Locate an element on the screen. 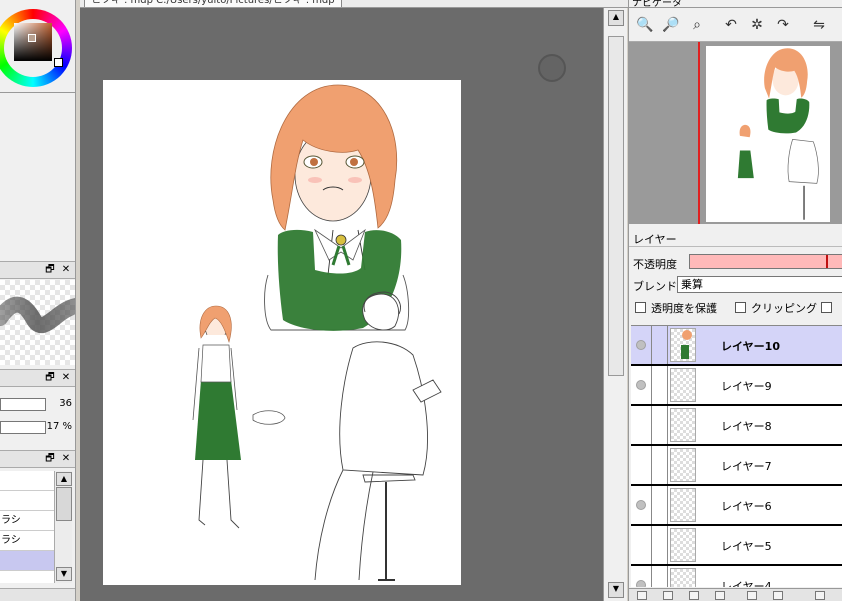 The width and height of the screenshot is (842, 601). brush-preview-header: 🗗 ✕ is located at coordinates (37, 270).